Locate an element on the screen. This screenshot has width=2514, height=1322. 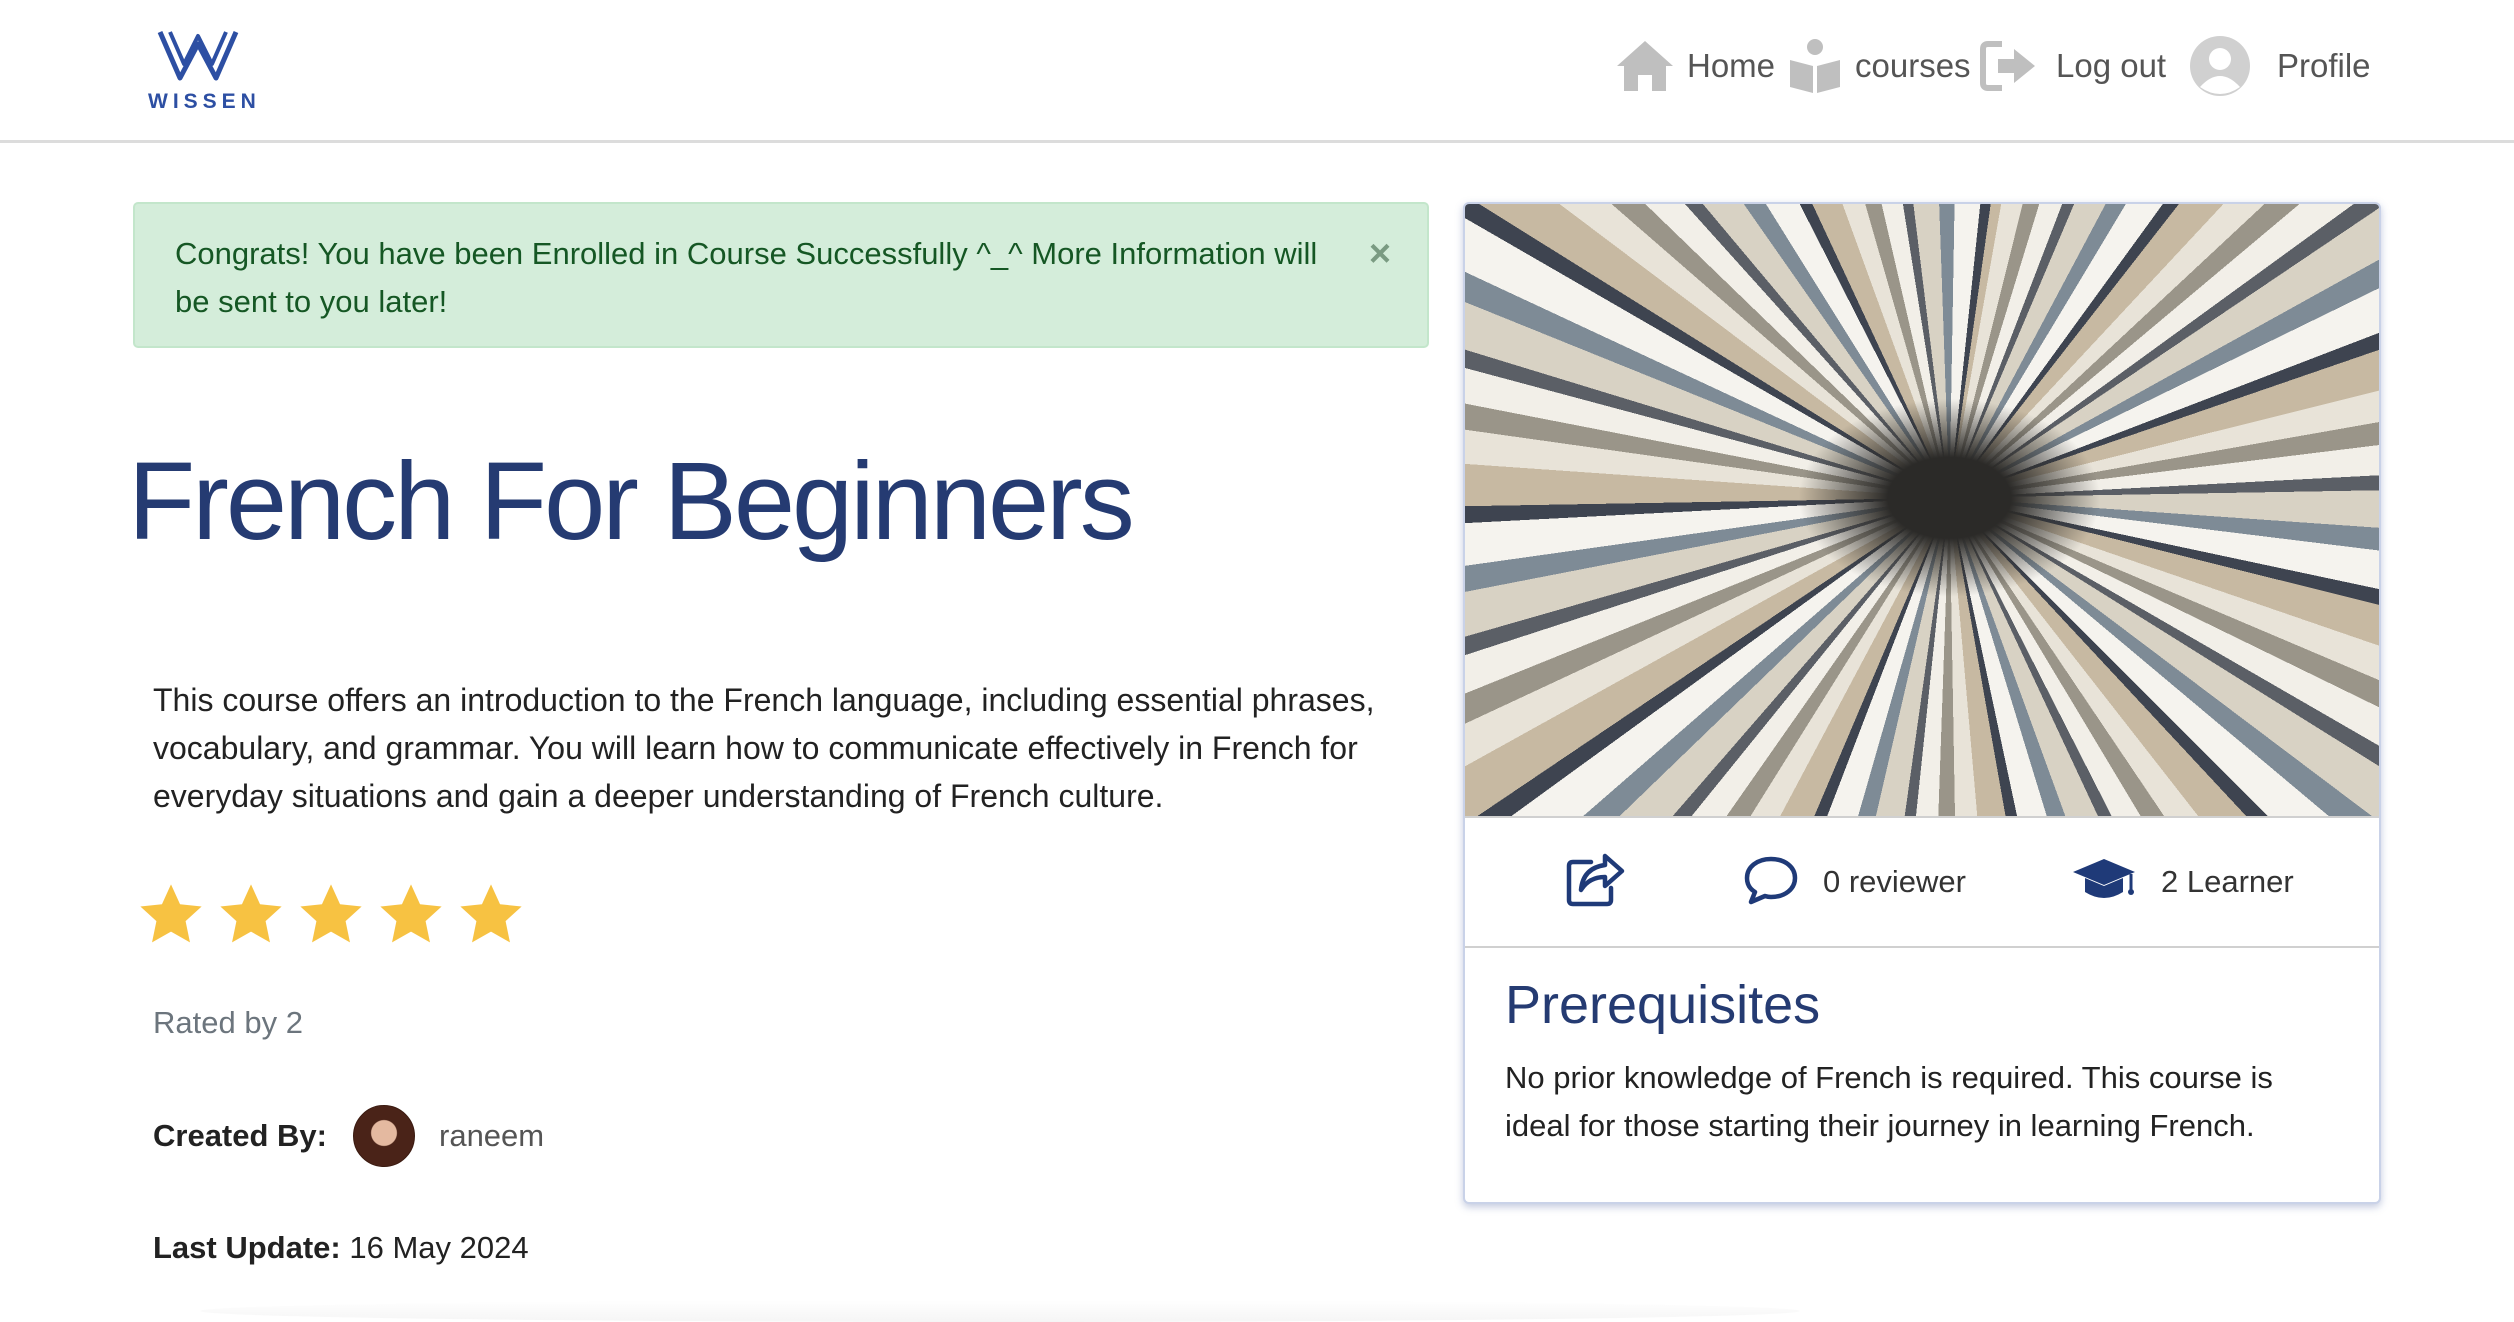
creator-name: raneem is located at coordinates (491, 1136).